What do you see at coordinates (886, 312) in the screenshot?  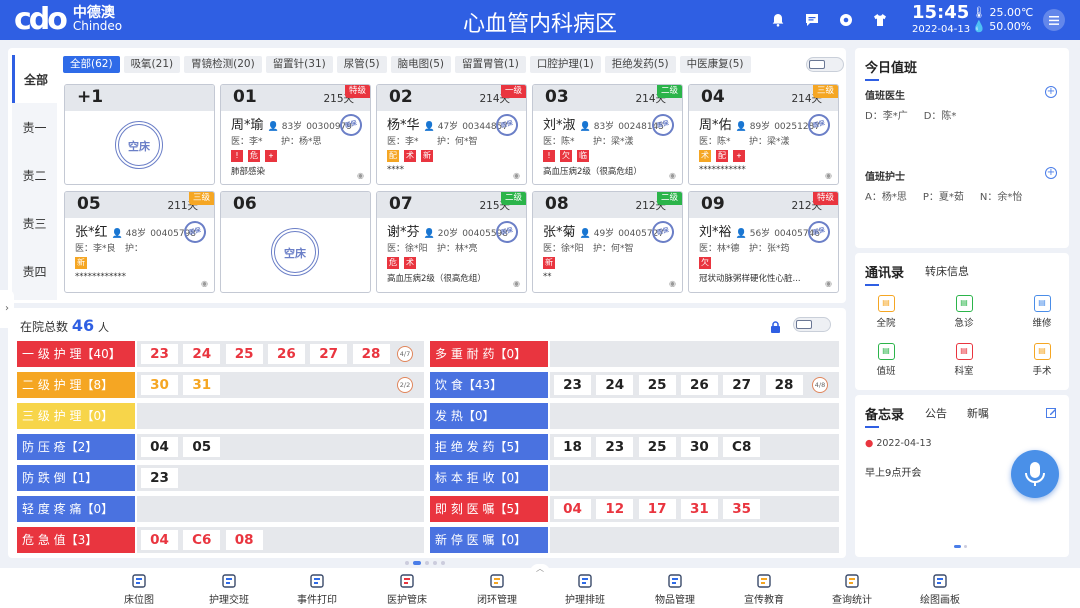 I see `contact-shortcut: ▤ 全院` at bounding box center [886, 312].